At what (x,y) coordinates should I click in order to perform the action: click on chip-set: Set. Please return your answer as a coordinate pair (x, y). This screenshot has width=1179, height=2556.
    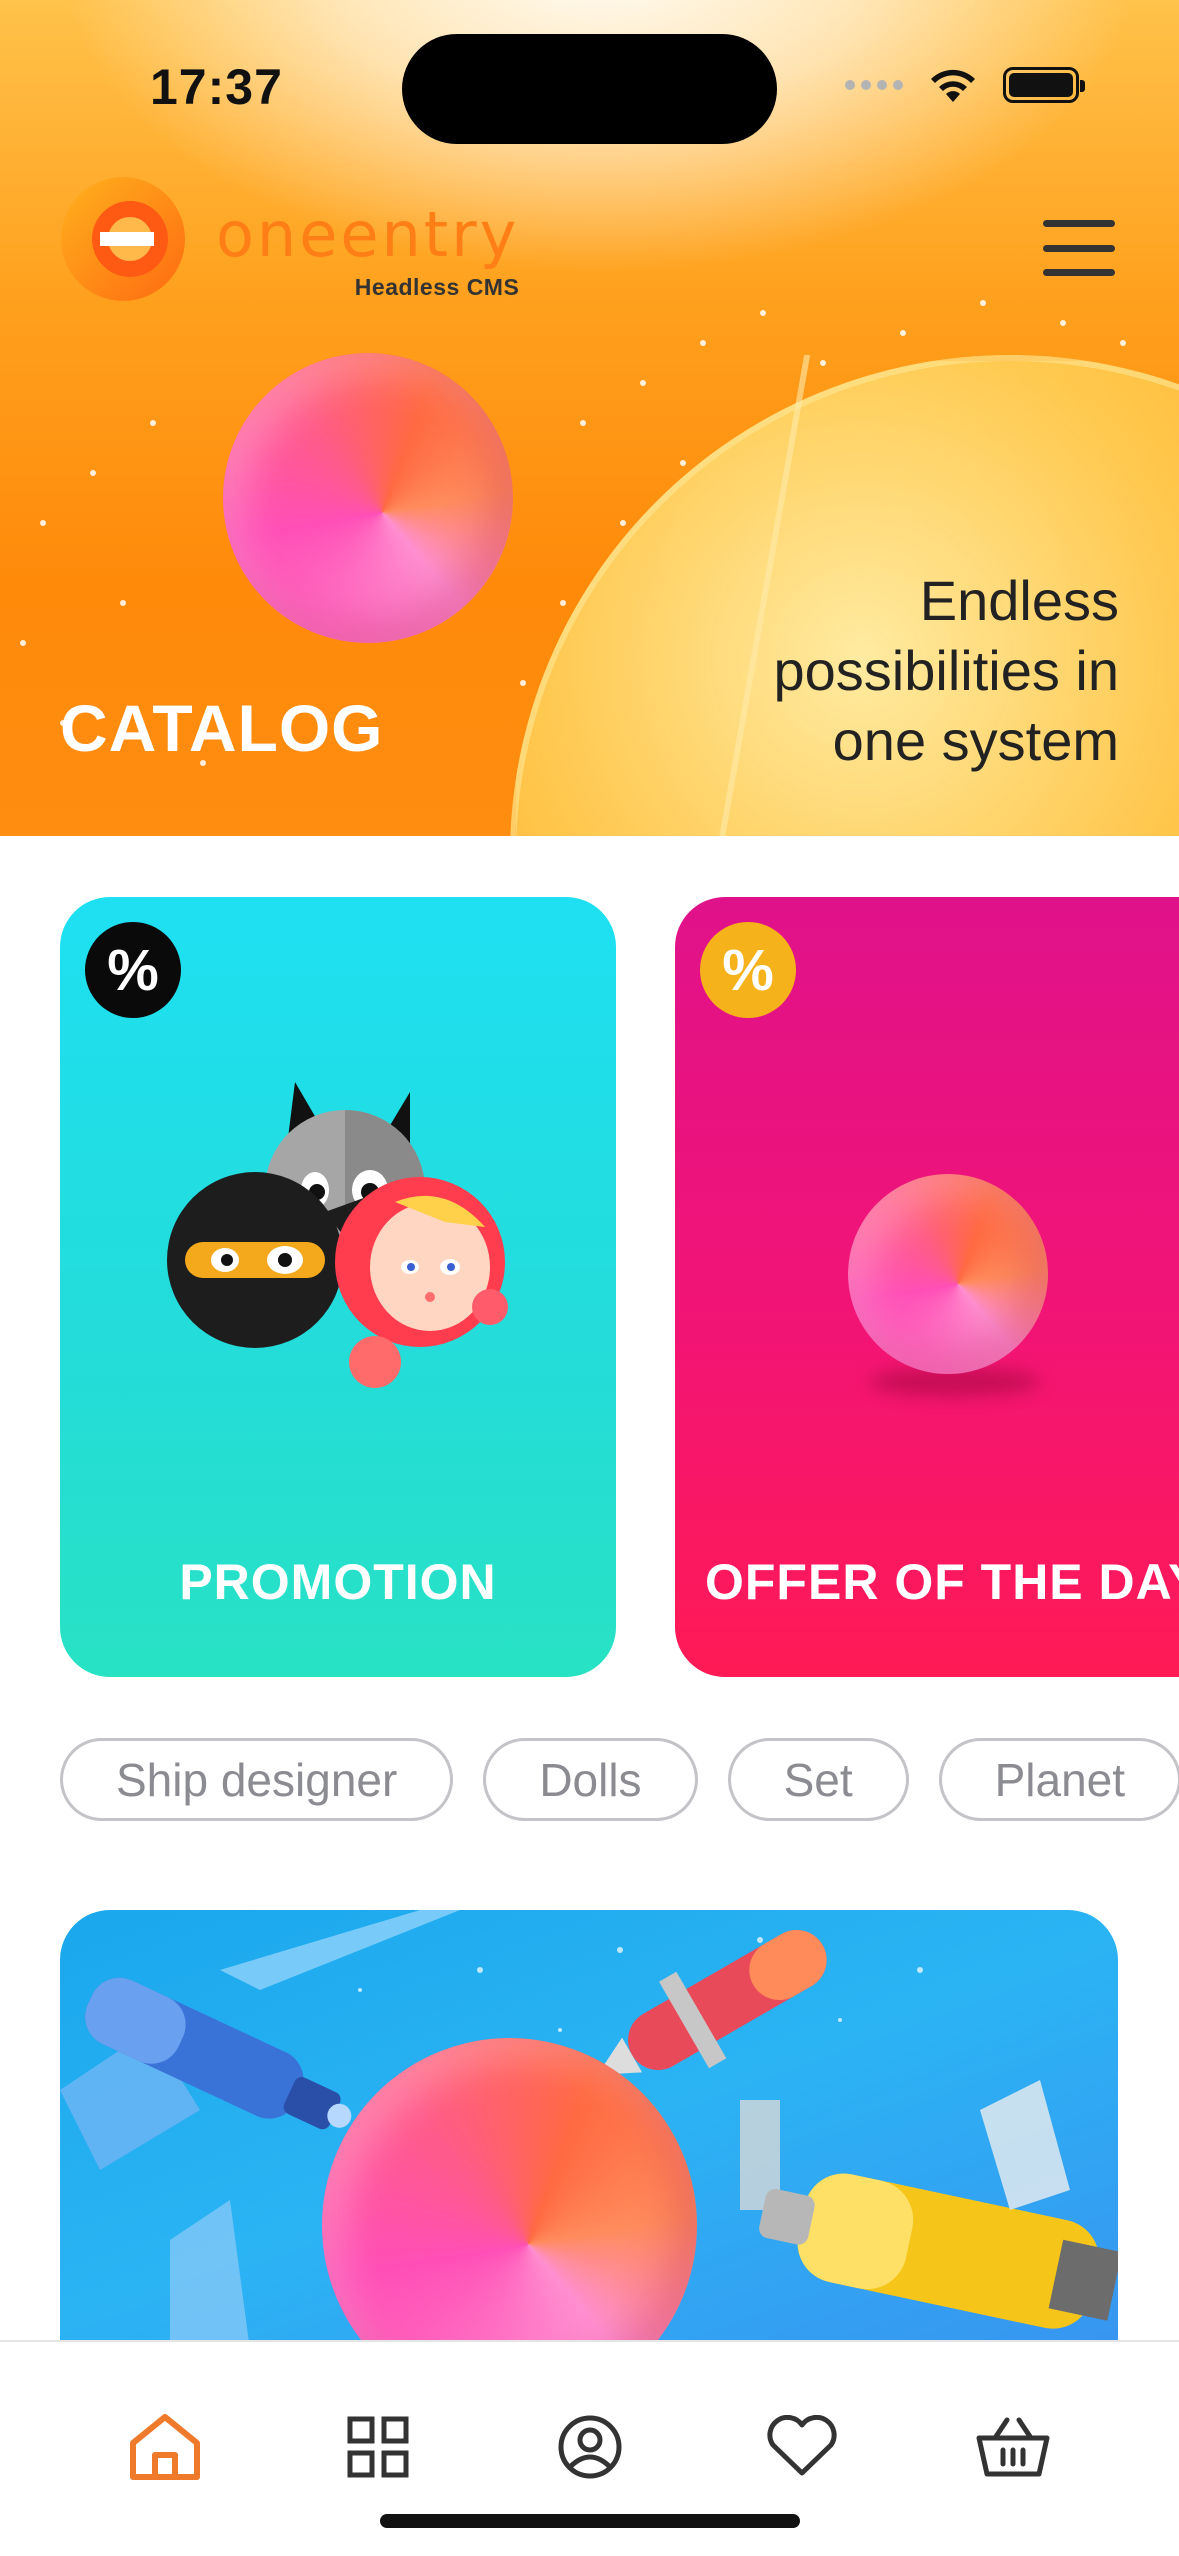
    Looking at the image, I should click on (818, 1779).